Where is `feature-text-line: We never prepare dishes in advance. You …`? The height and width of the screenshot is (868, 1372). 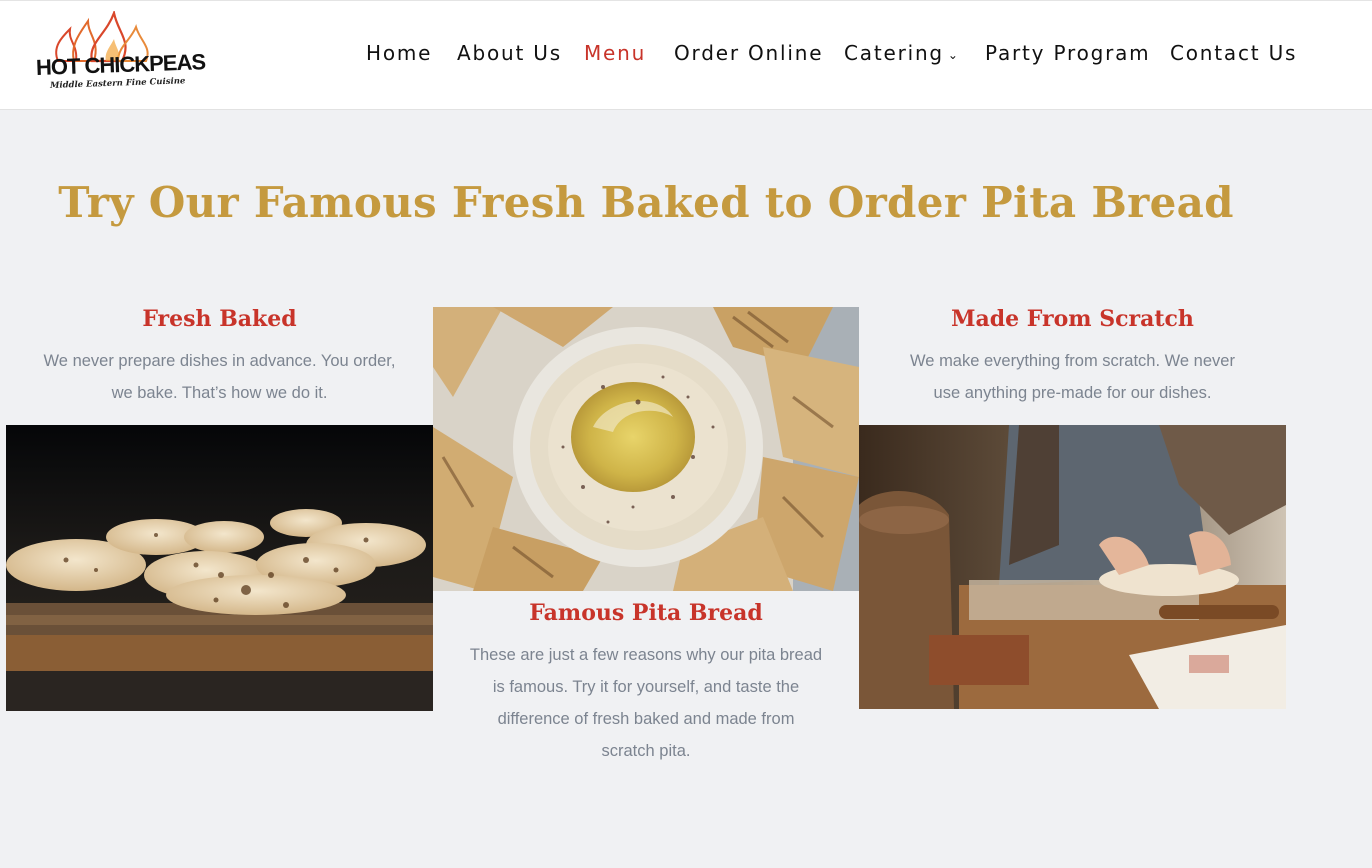 feature-text-line: We never prepare dishes in advance. You … is located at coordinates (219, 361).